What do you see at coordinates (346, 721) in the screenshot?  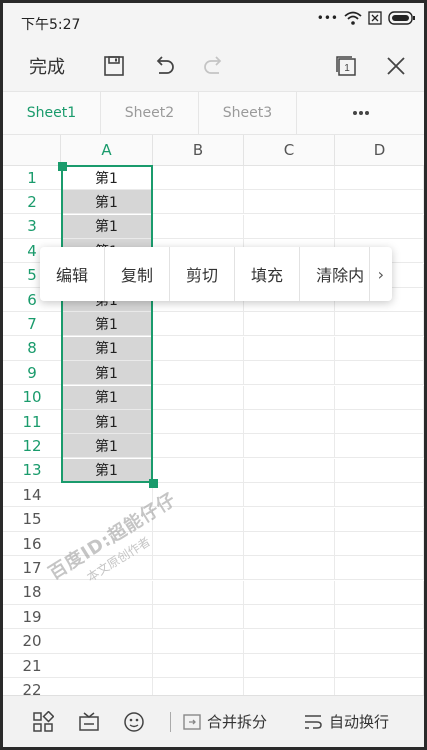 I see `wrap-text-button: 自动换行` at bounding box center [346, 721].